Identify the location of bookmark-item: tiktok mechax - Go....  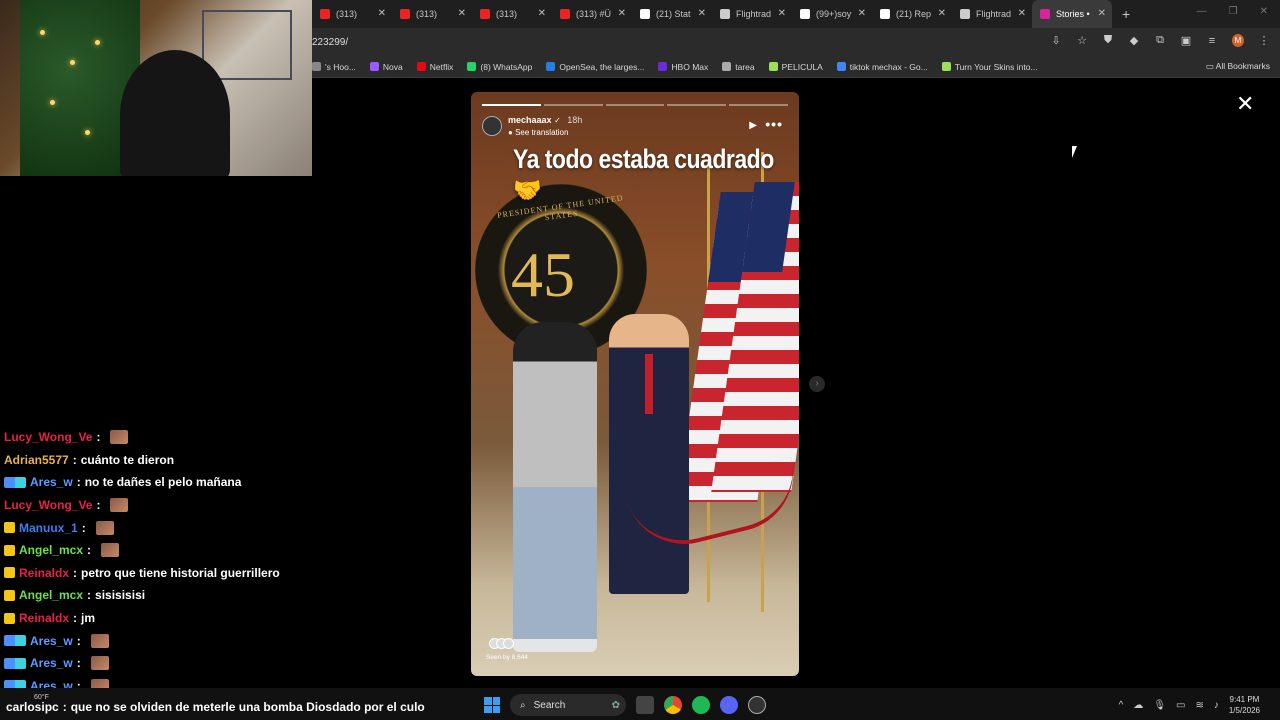
(882, 67).